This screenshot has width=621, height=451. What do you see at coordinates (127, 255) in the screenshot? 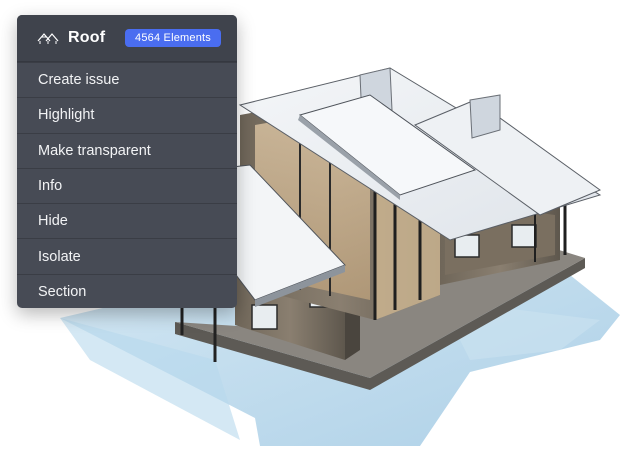
I see `menu-item-isolate: Isolate` at bounding box center [127, 255].